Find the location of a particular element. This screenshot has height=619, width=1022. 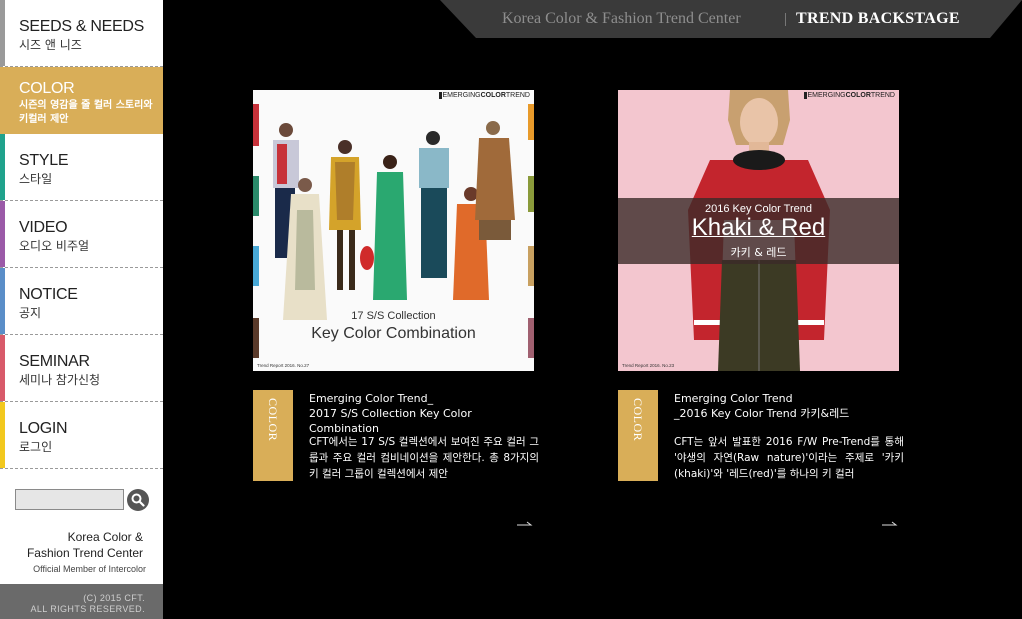

nav-label: STYLE is located at coordinates (44, 160).